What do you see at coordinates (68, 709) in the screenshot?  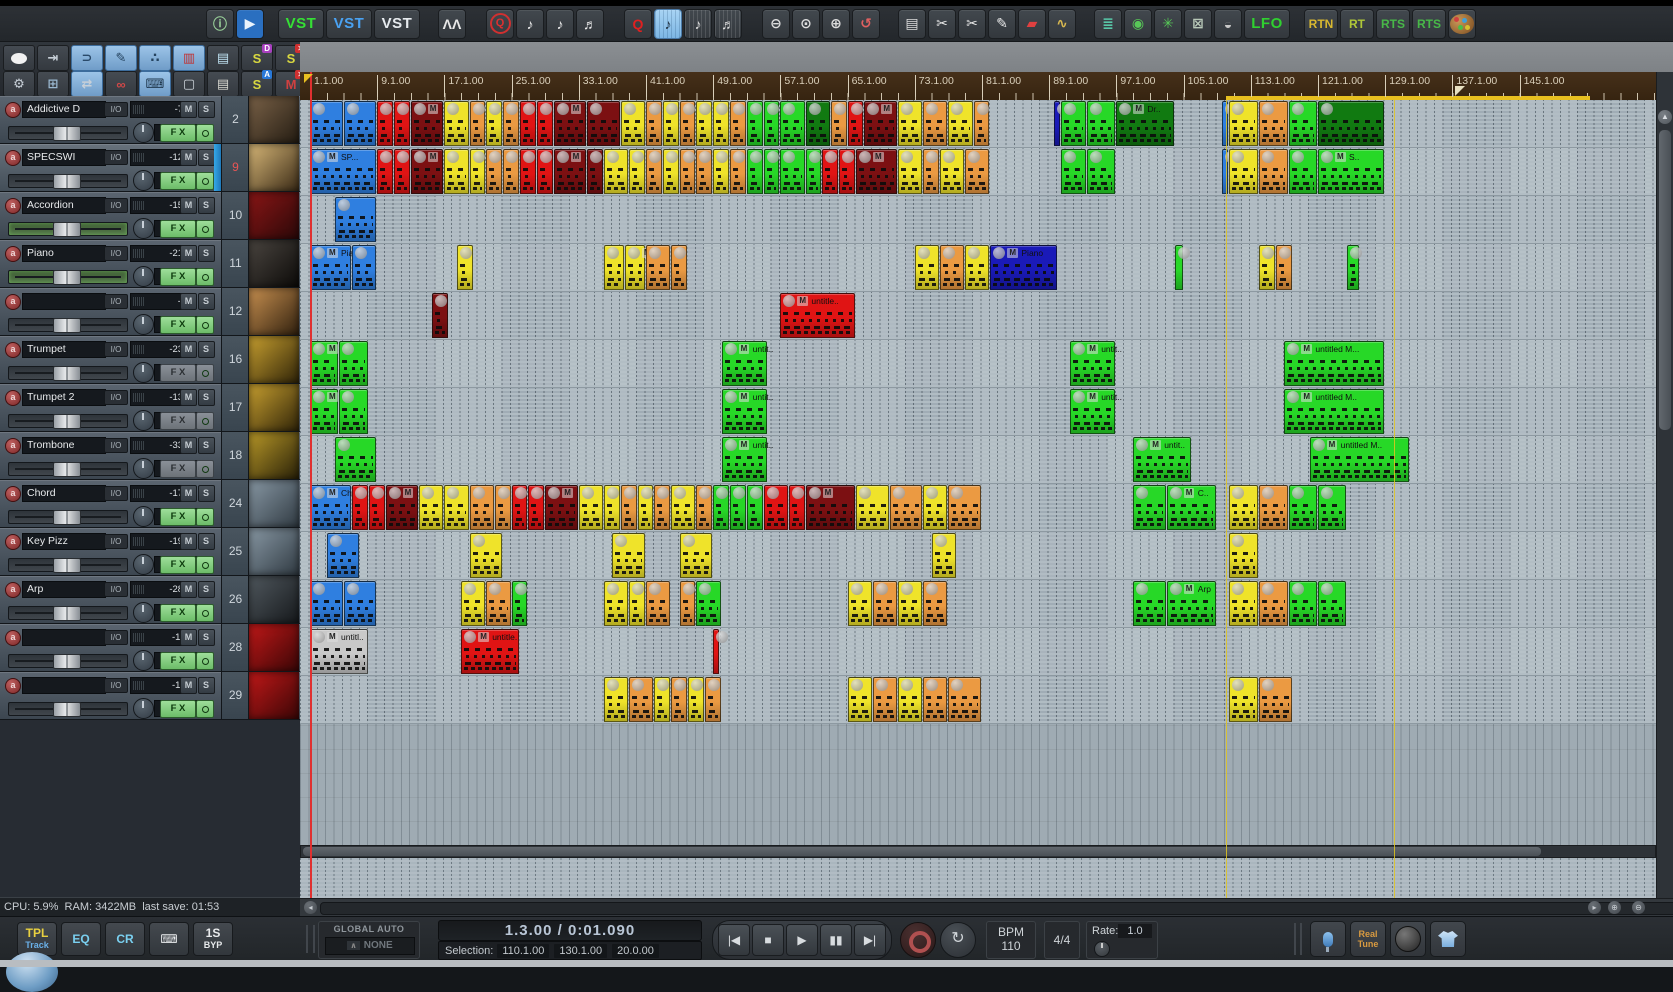 I see `volume-slider` at bounding box center [68, 709].